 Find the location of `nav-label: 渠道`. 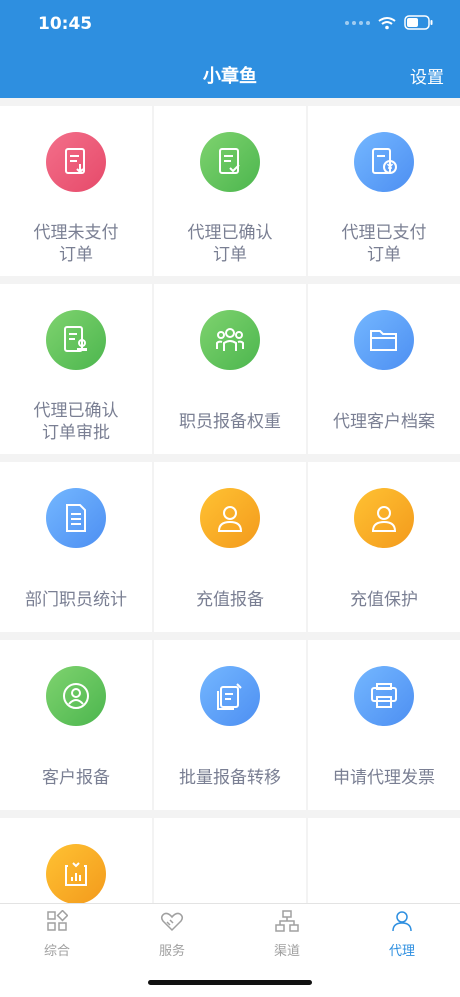

nav-label: 渠道 is located at coordinates (286, 951).